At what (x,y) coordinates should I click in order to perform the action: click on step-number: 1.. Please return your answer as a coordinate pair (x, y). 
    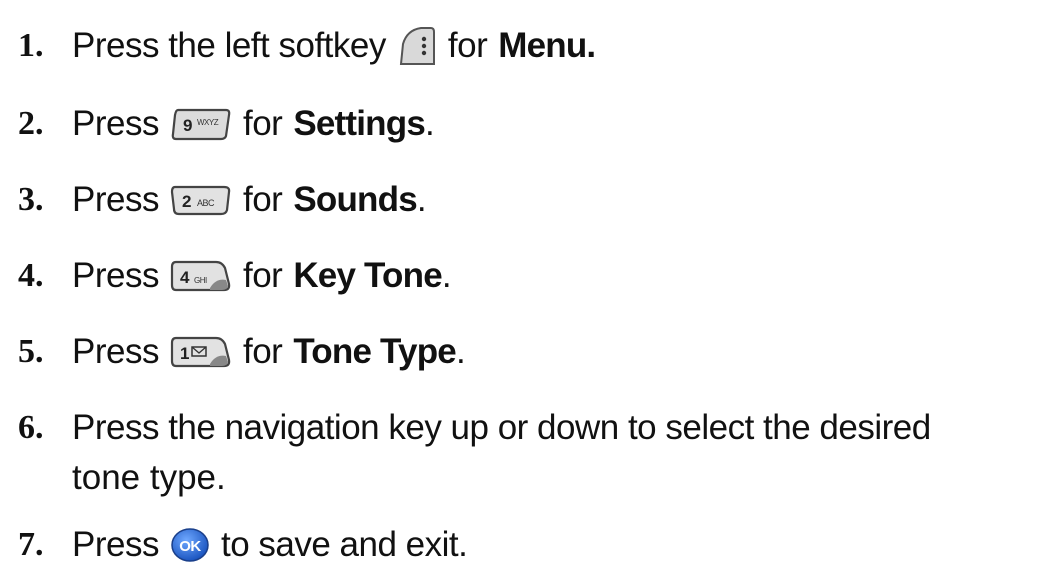
    Looking at the image, I should click on (31, 45).